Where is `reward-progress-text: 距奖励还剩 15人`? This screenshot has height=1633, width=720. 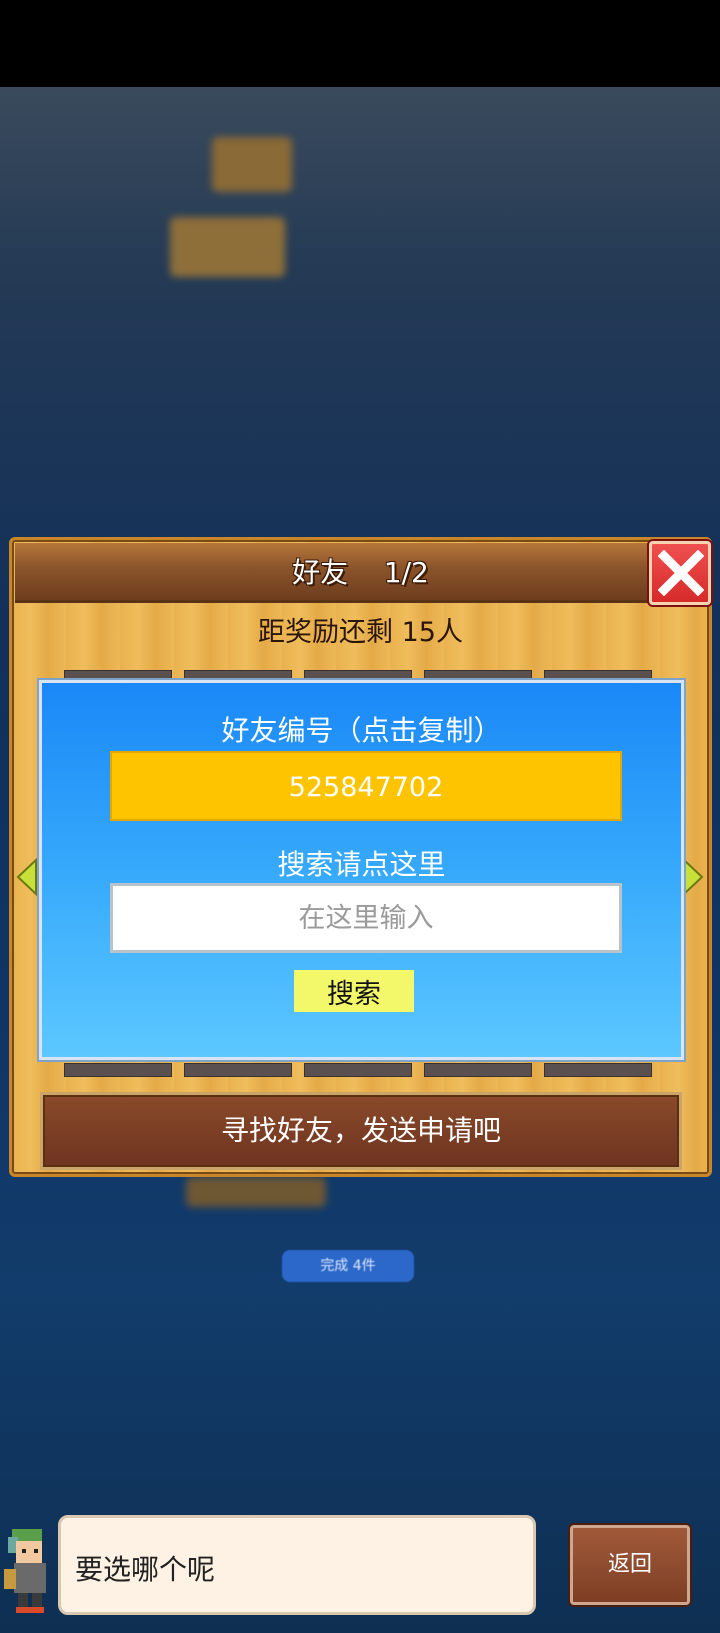
reward-progress-text: 距奖励还剩 15人 is located at coordinates (360, 632).